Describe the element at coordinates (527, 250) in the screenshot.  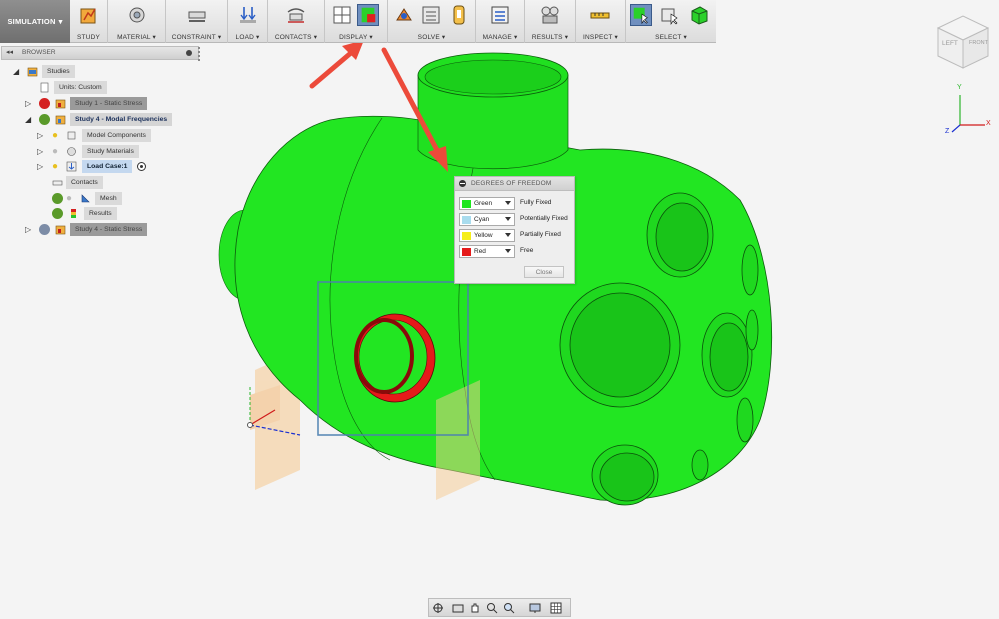
I see `dof-description: Free` at that location.